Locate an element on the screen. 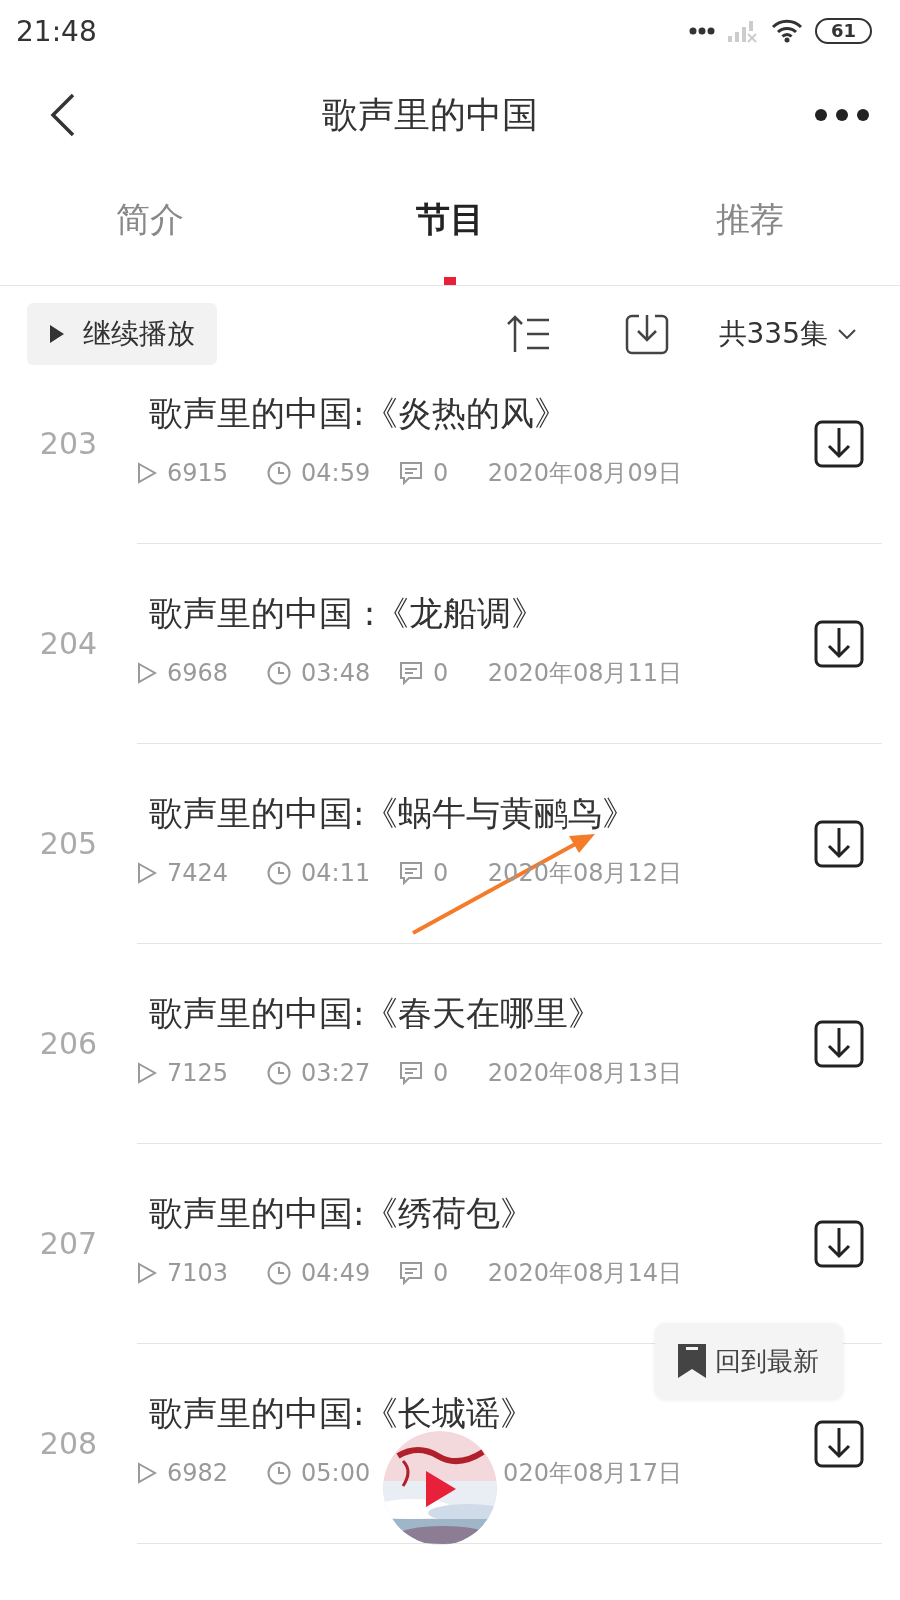 The width and height of the screenshot is (900, 1600). episode-title: 歌声里的中国:《绣荷包》 is located at coordinates (475, 1213).